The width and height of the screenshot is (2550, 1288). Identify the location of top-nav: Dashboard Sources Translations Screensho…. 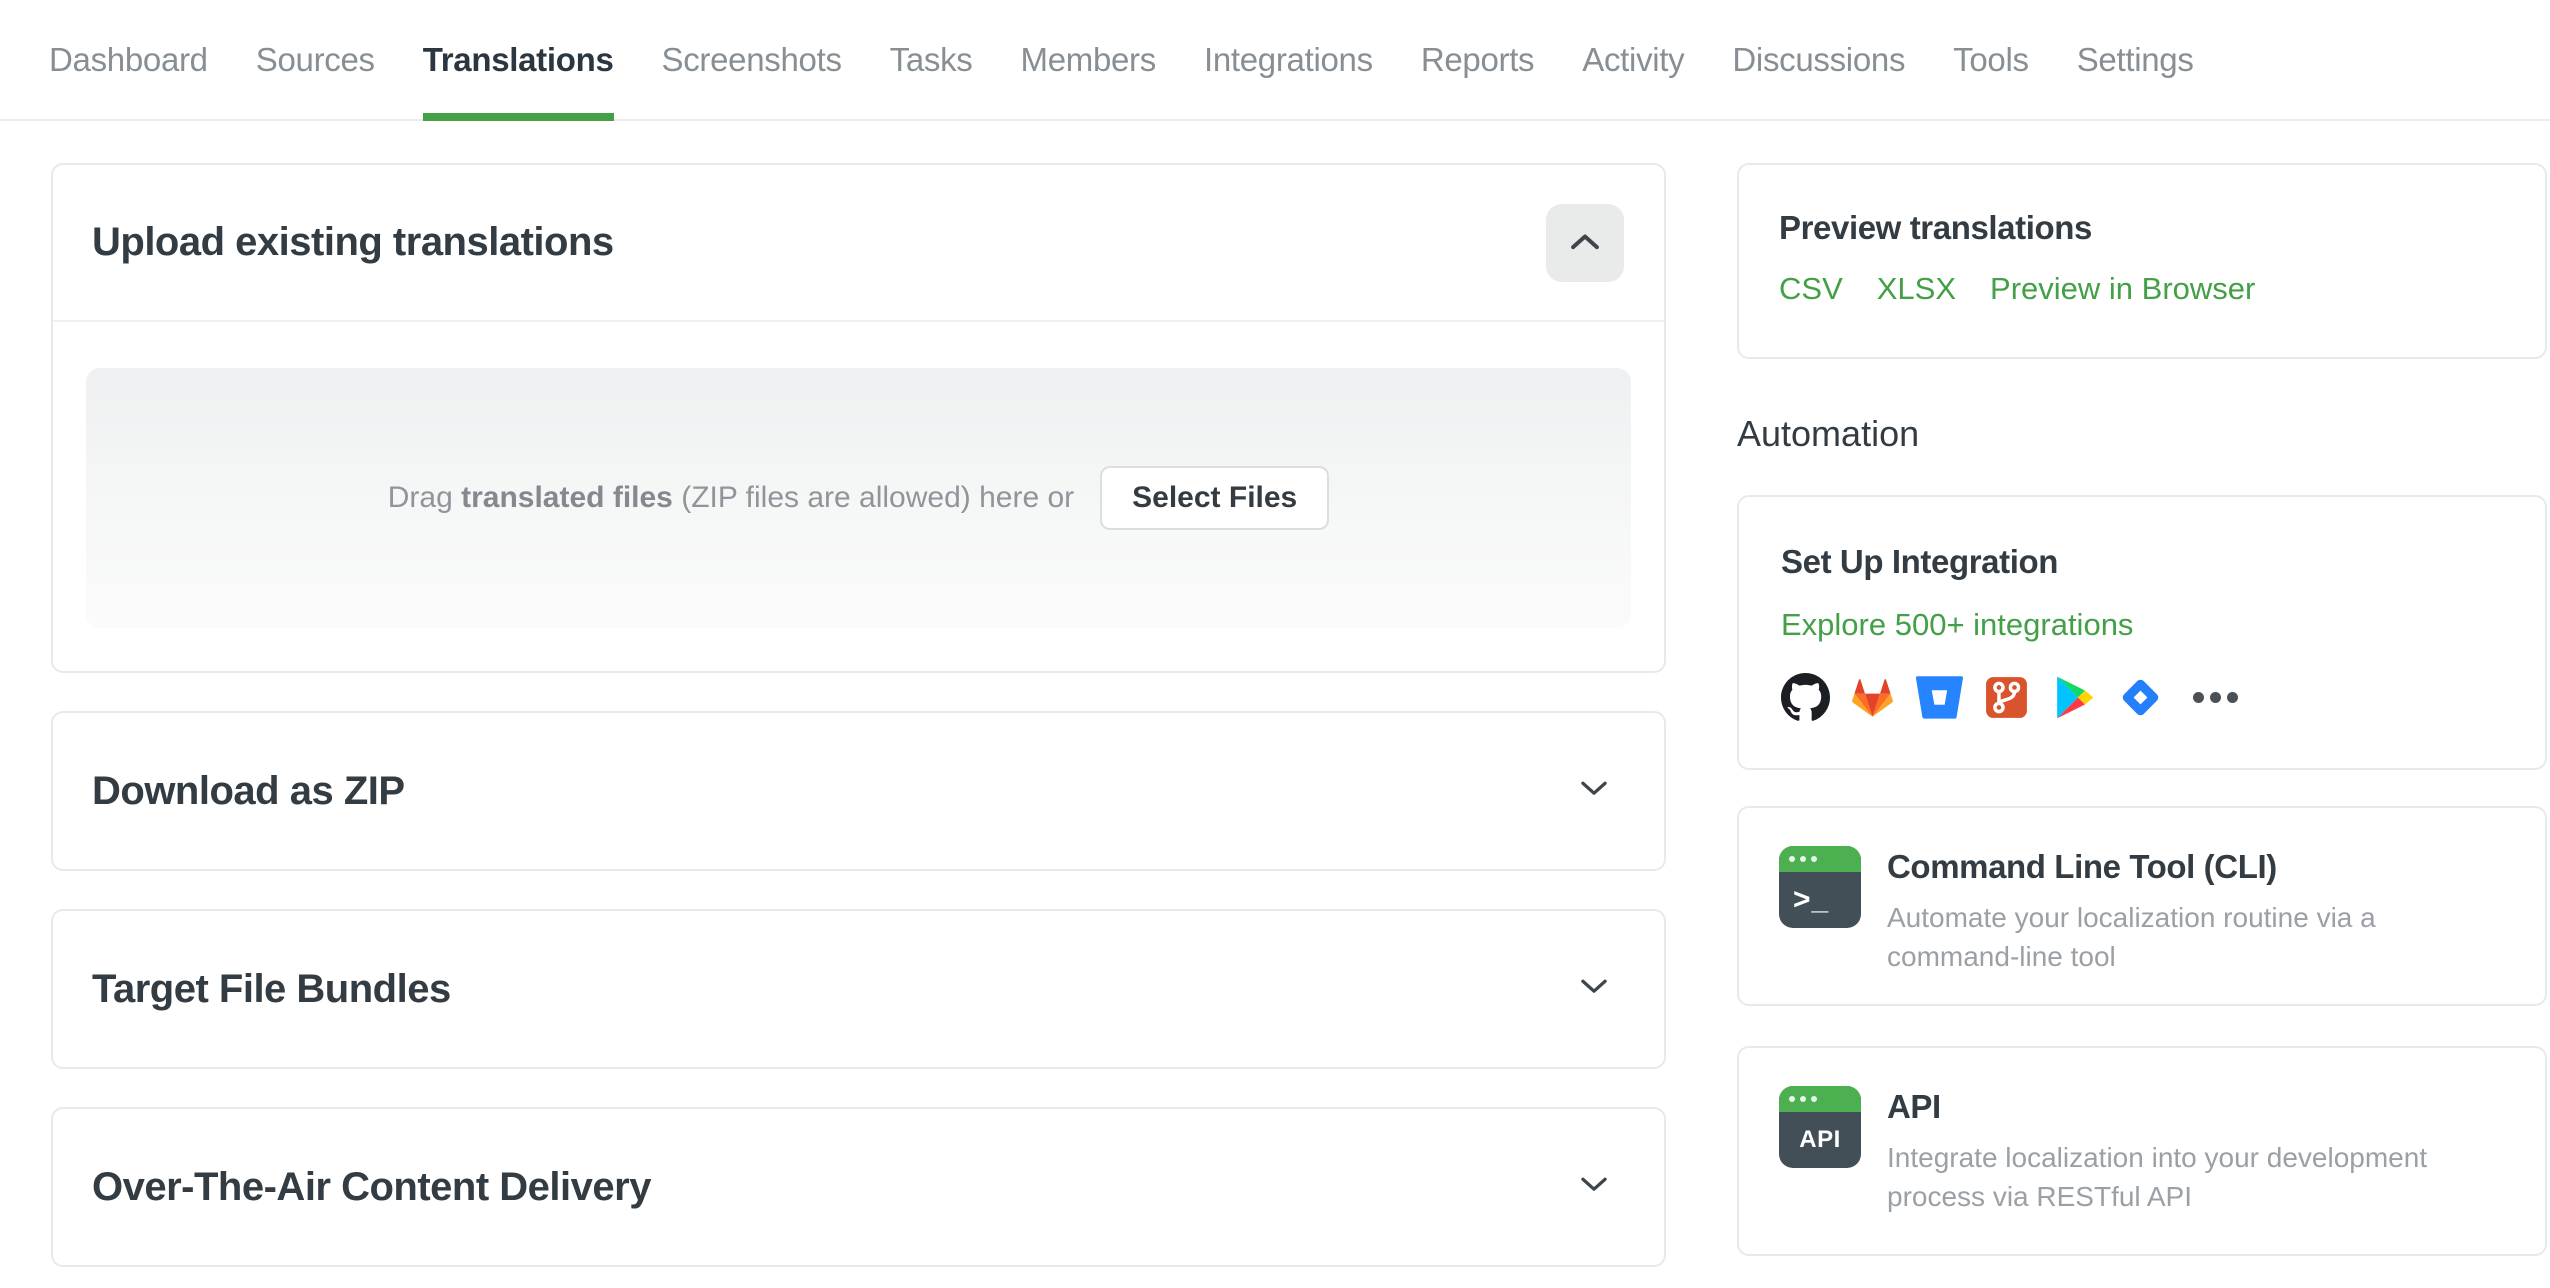
(1275, 60).